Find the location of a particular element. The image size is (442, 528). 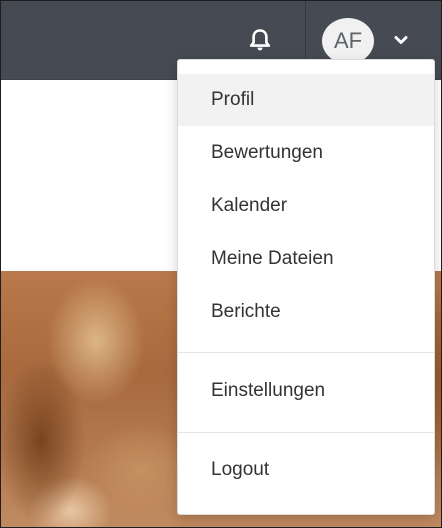

menu-item-profil: Profil is located at coordinates (306, 100).